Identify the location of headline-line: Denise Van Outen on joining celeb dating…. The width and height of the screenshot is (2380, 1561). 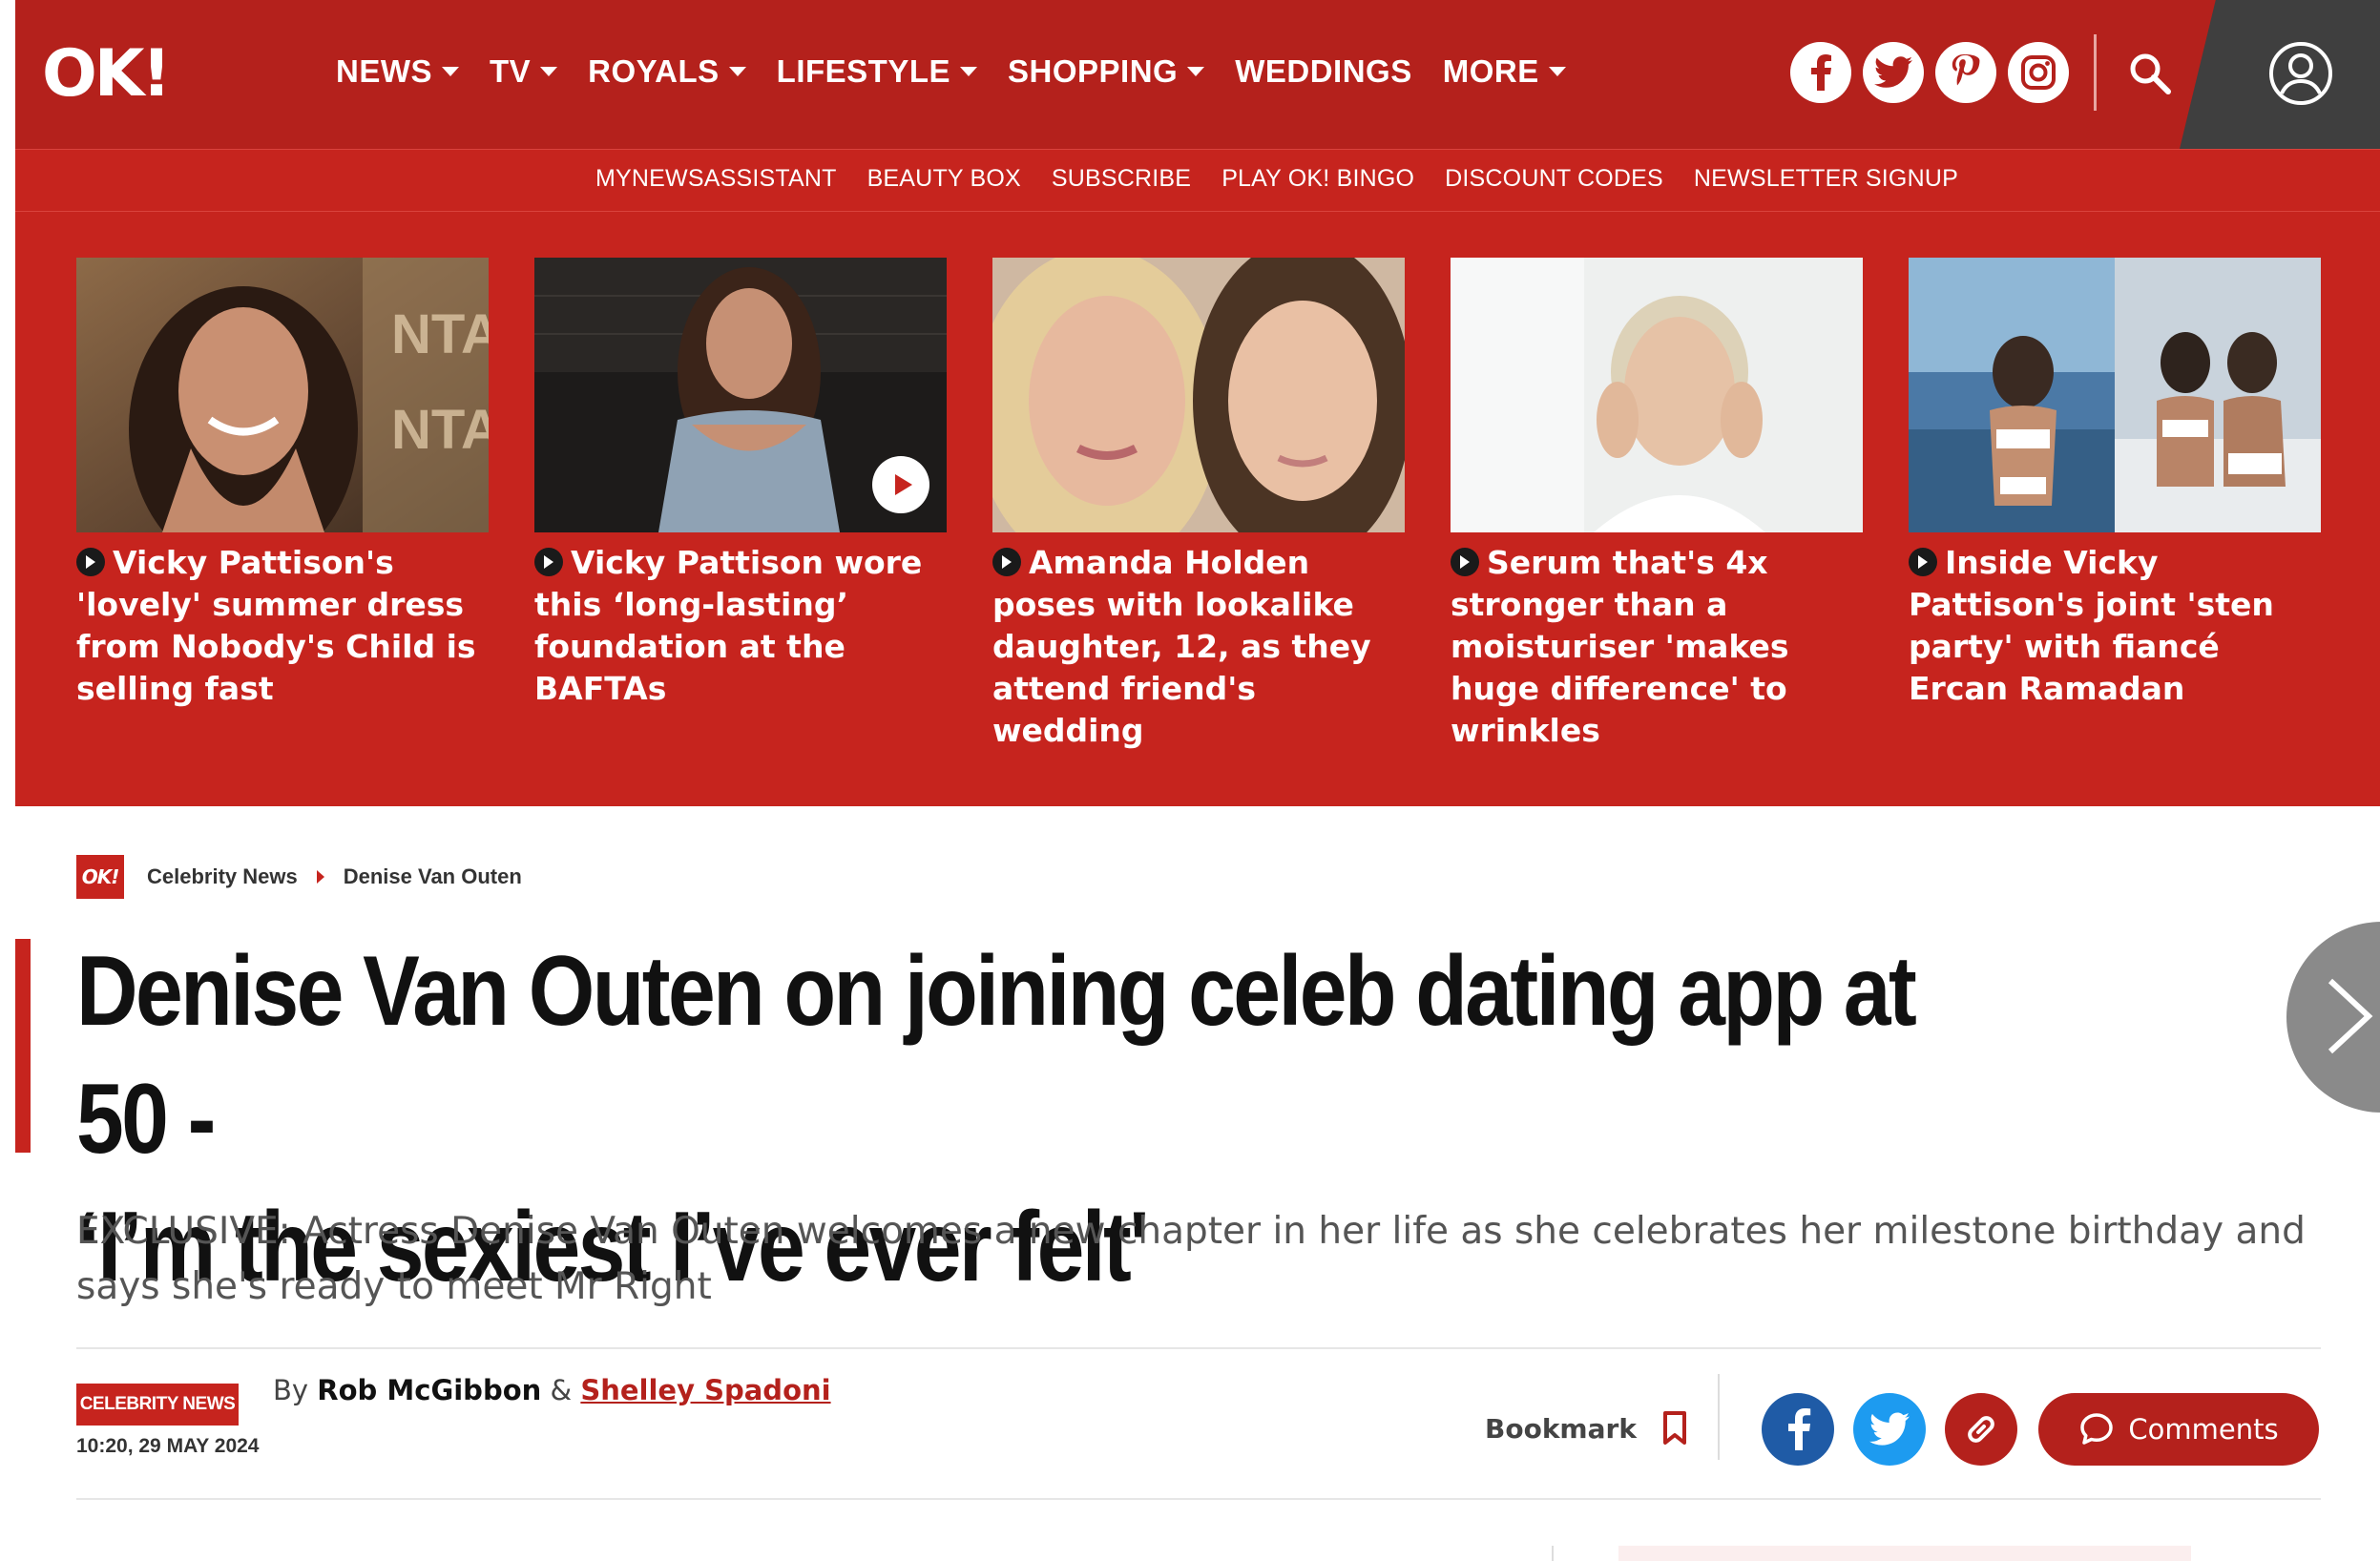
(997, 1055).